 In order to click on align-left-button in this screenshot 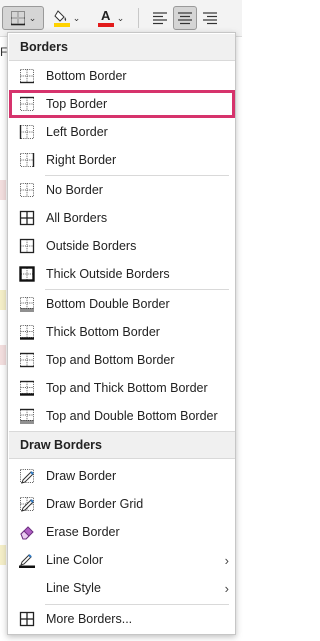, I will do `click(160, 18)`.